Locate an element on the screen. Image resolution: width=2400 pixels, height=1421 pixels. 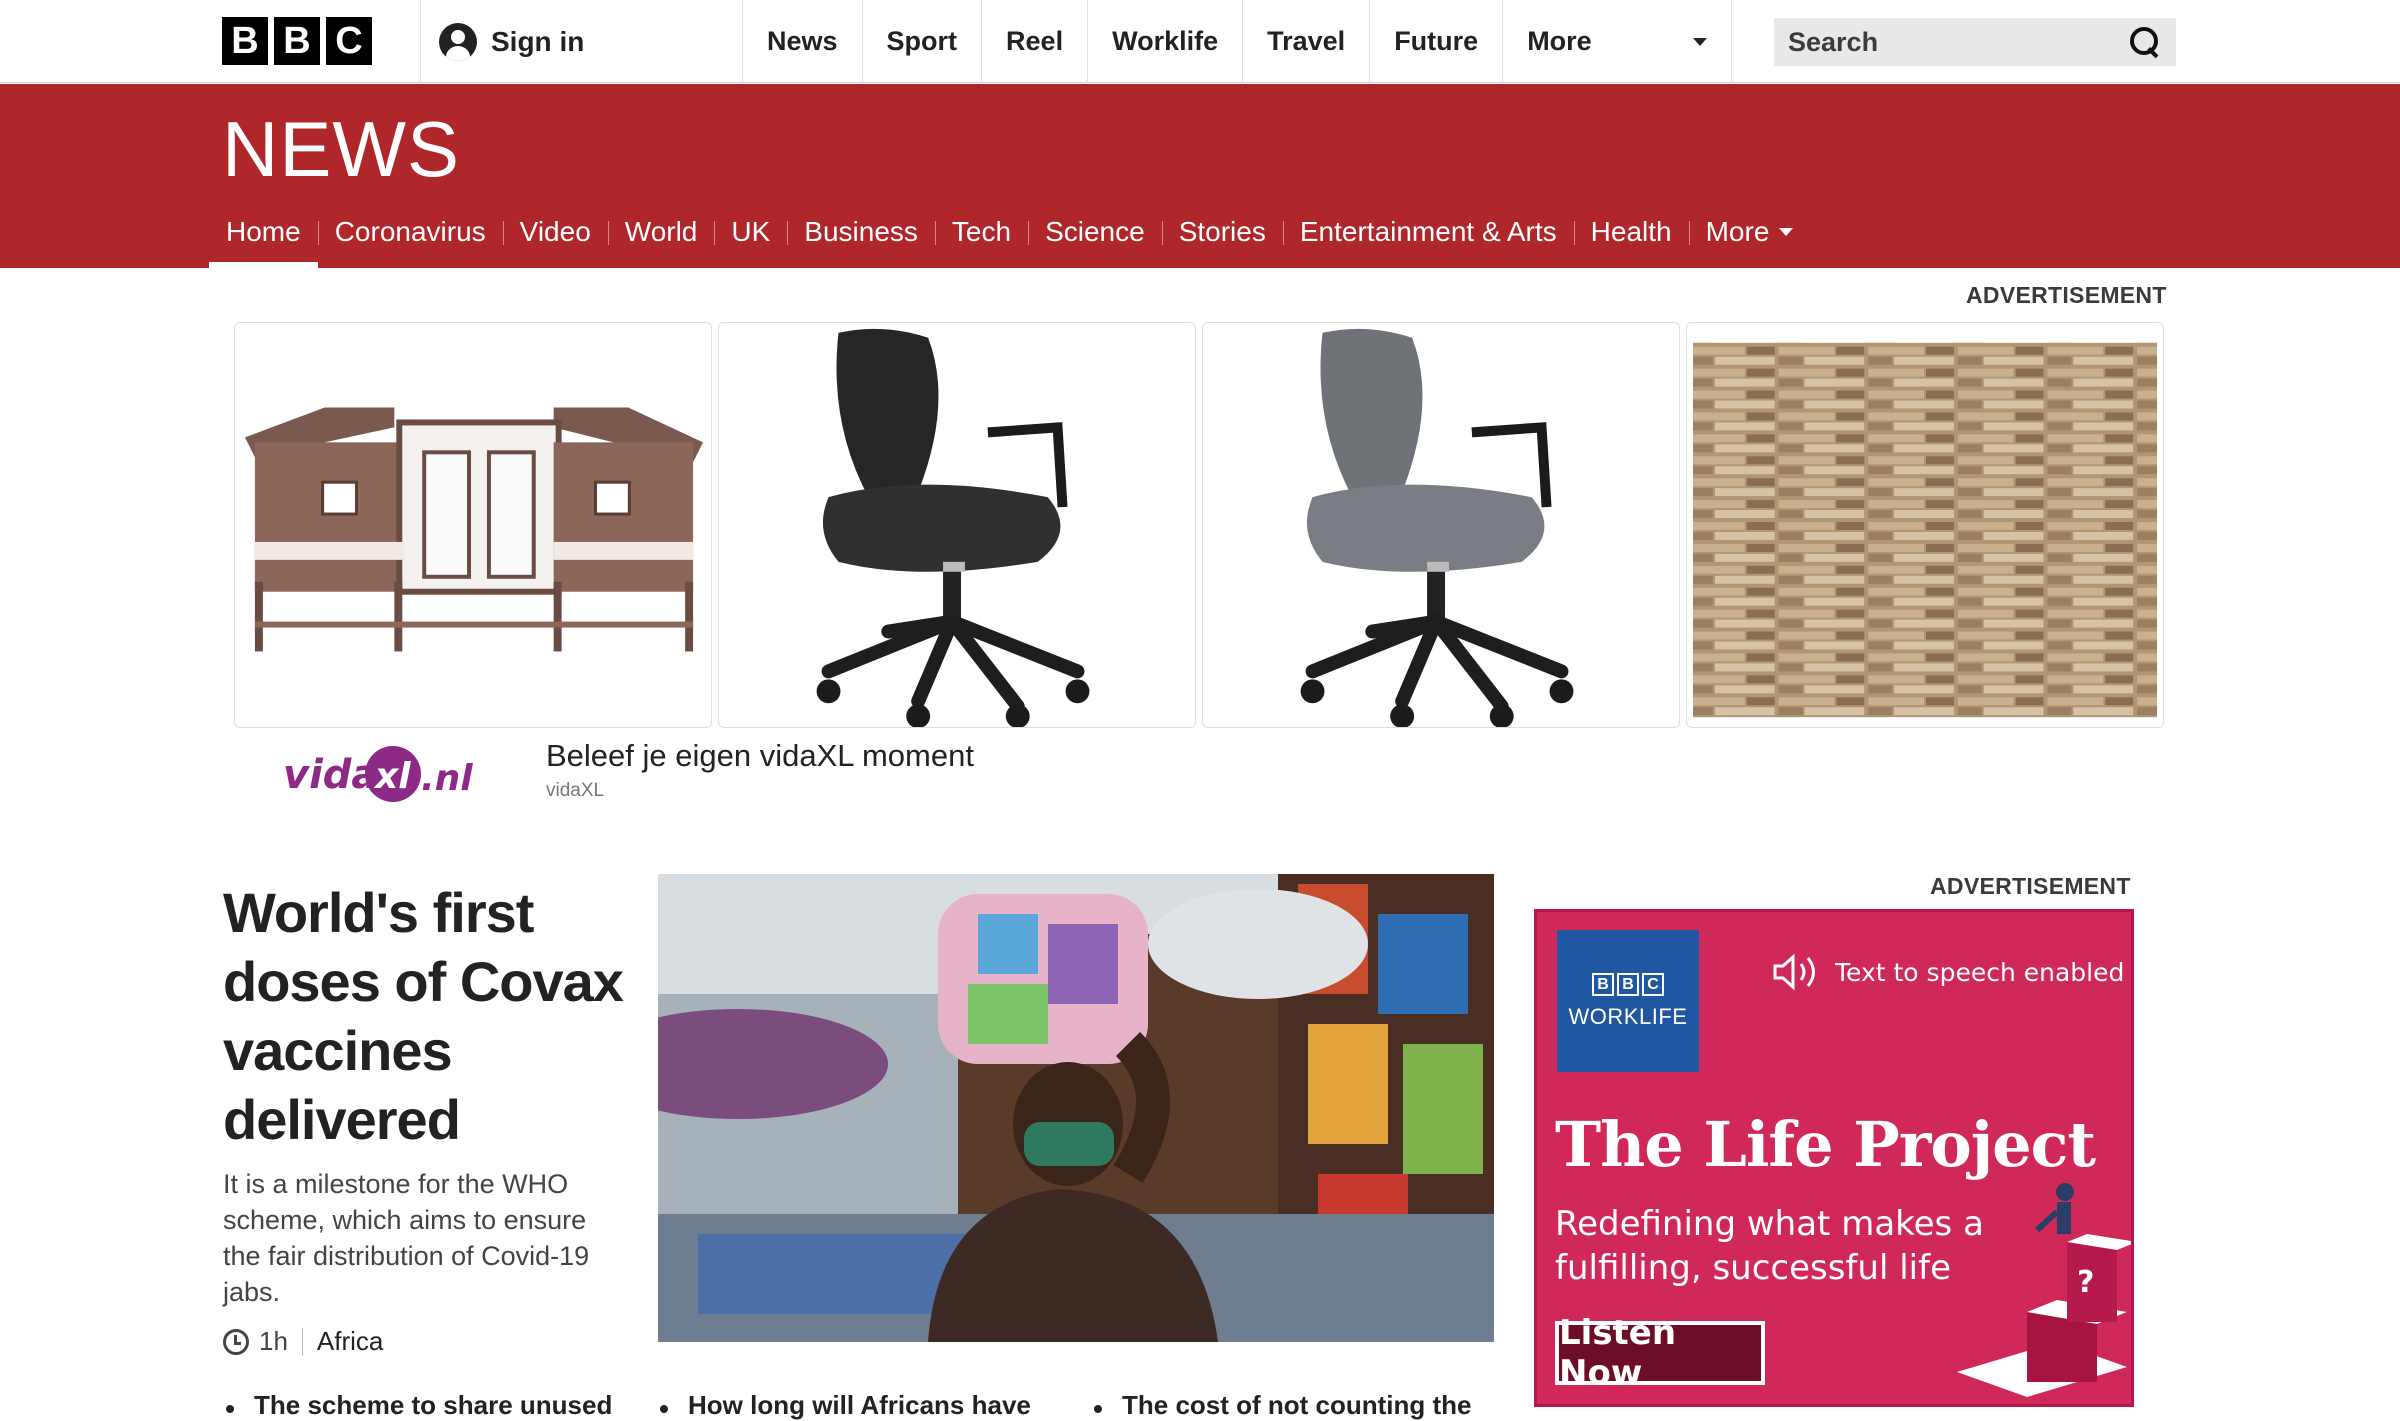
black-chair-image is located at coordinates (953, 527).